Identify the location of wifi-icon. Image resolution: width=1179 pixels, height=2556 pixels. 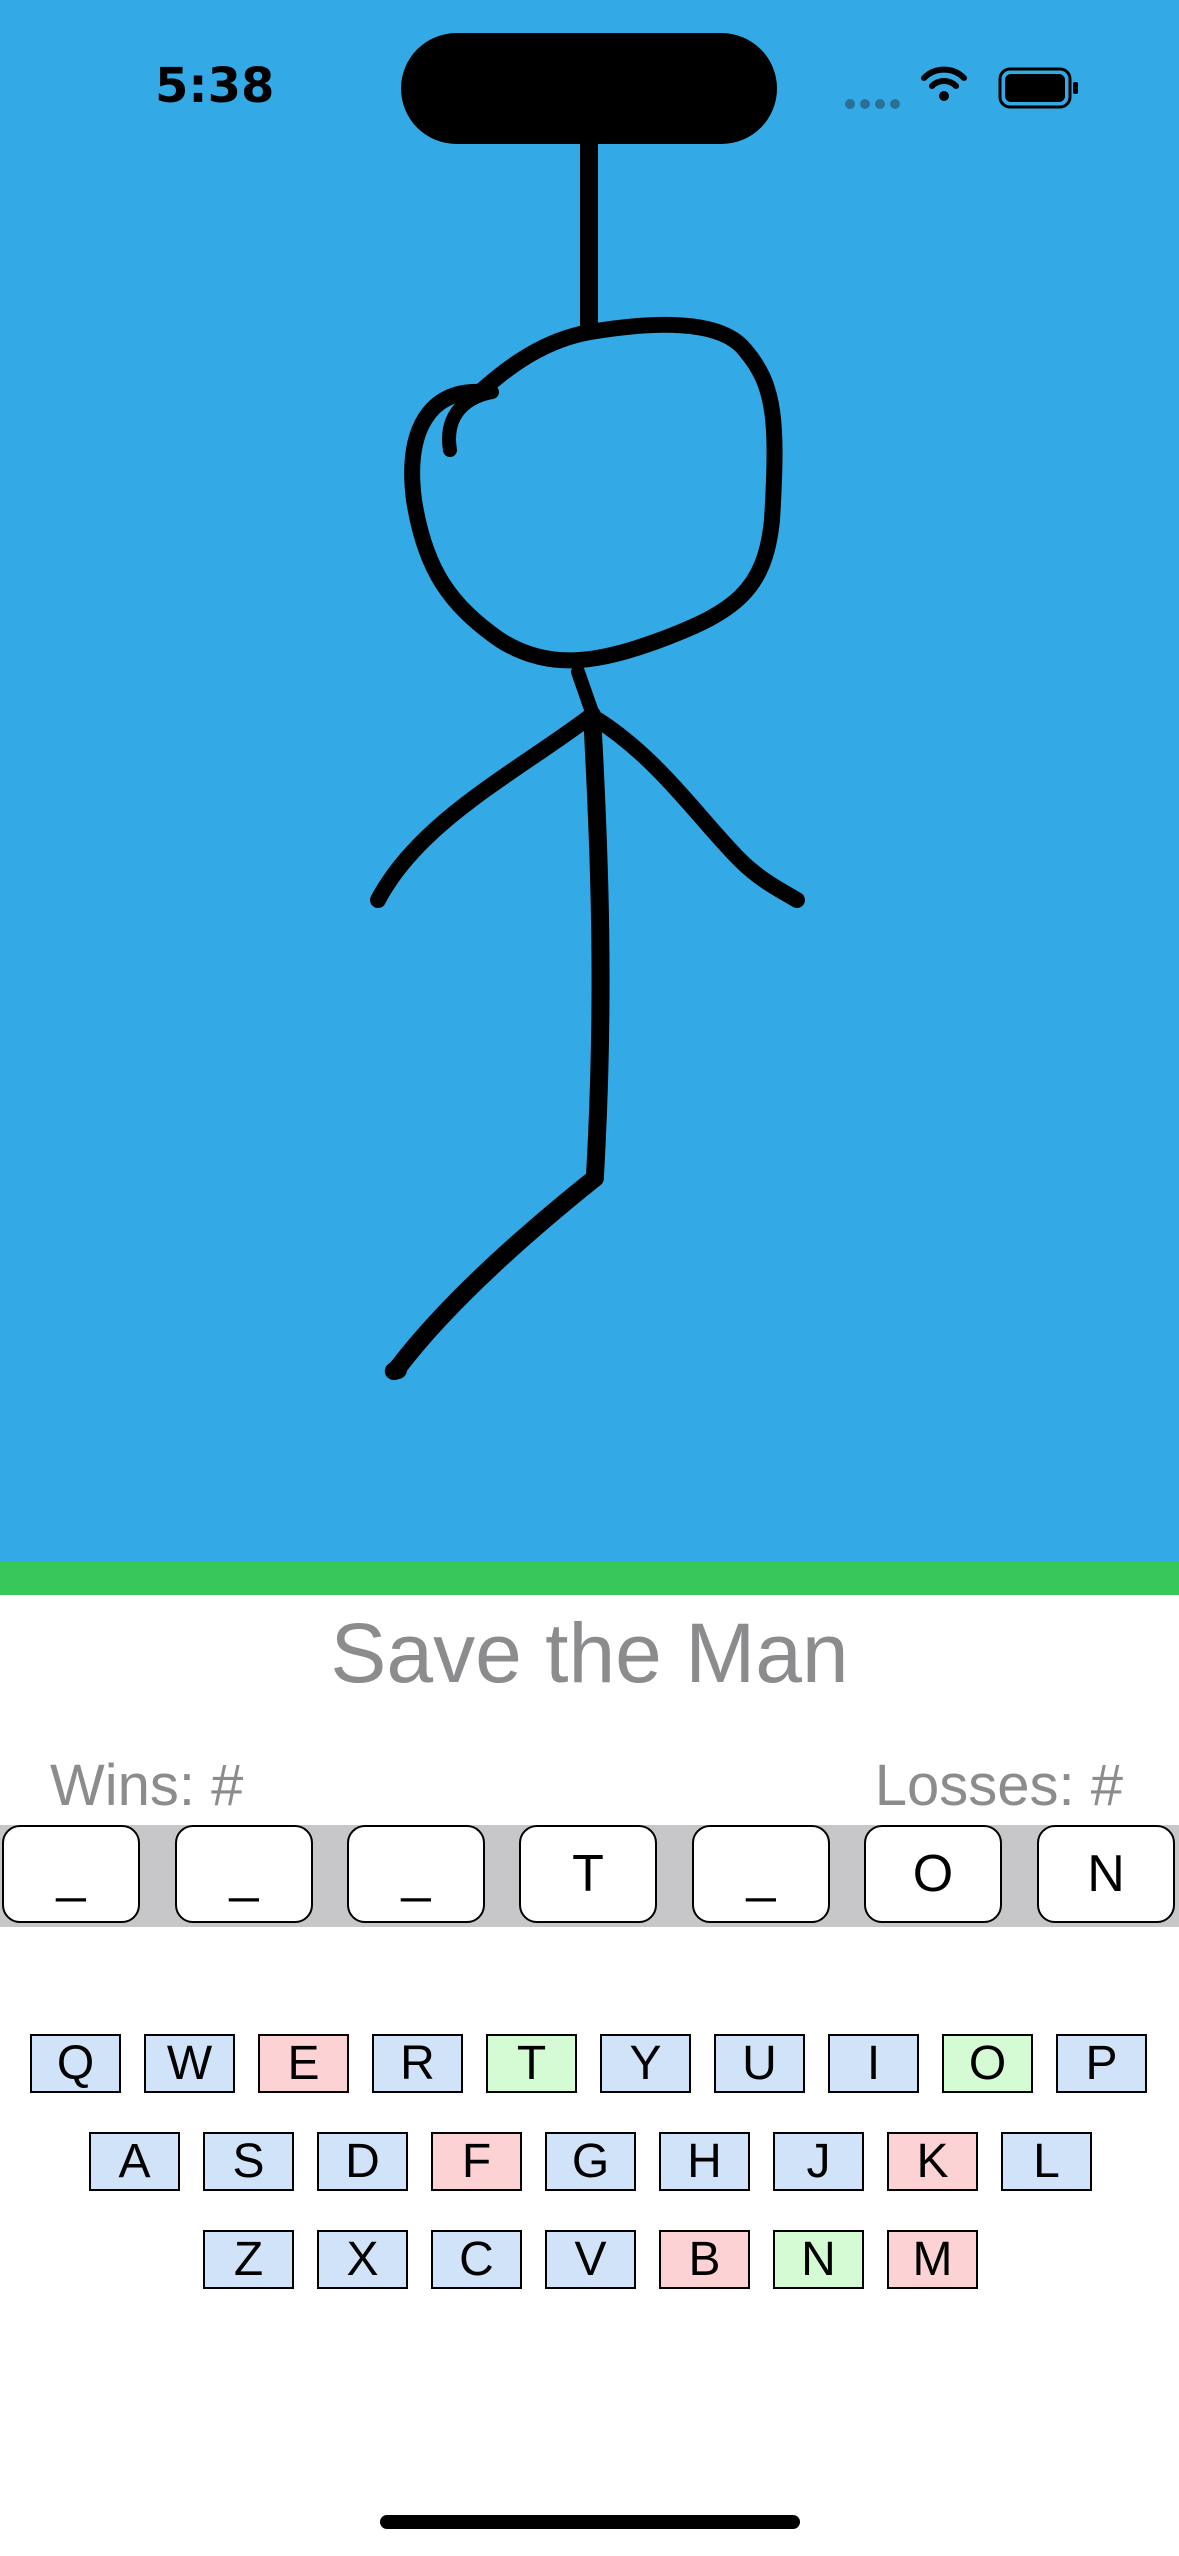
(944, 83).